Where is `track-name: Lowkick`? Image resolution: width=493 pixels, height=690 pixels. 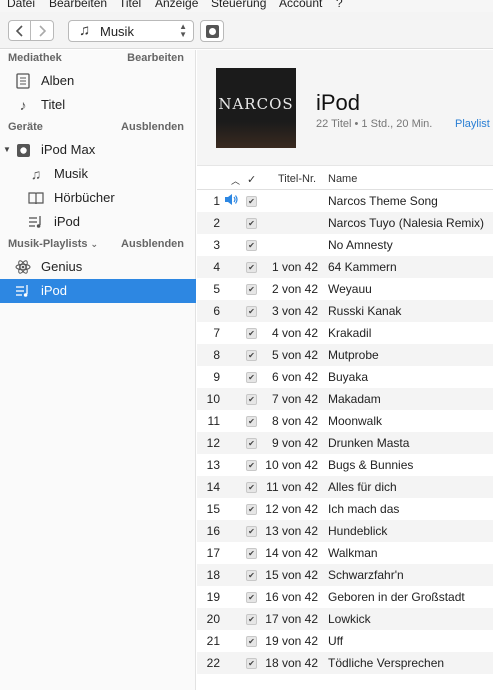
track-name: Lowkick is located at coordinates (349, 619).